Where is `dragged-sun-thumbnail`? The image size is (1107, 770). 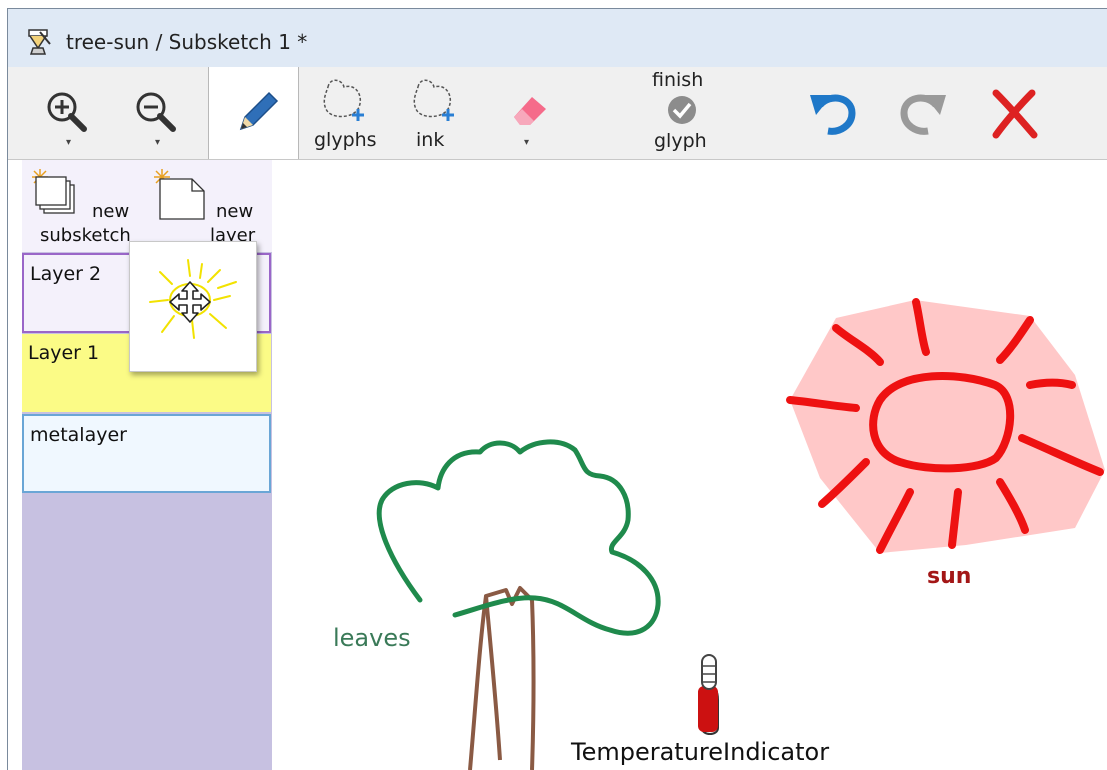
dragged-sun-thumbnail is located at coordinates (193, 306).